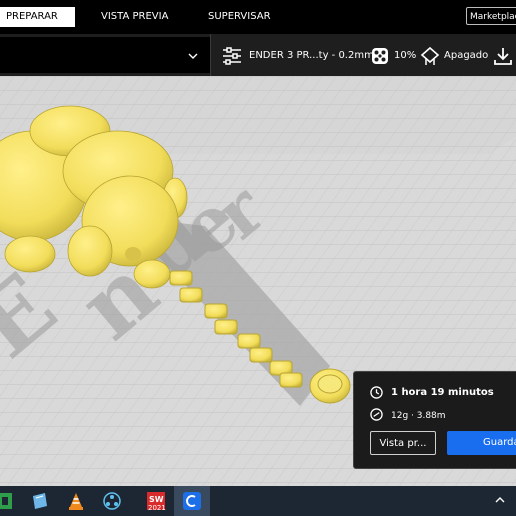  Describe the element at coordinates (376, 392) in the screenshot. I see `clock-icon` at that location.